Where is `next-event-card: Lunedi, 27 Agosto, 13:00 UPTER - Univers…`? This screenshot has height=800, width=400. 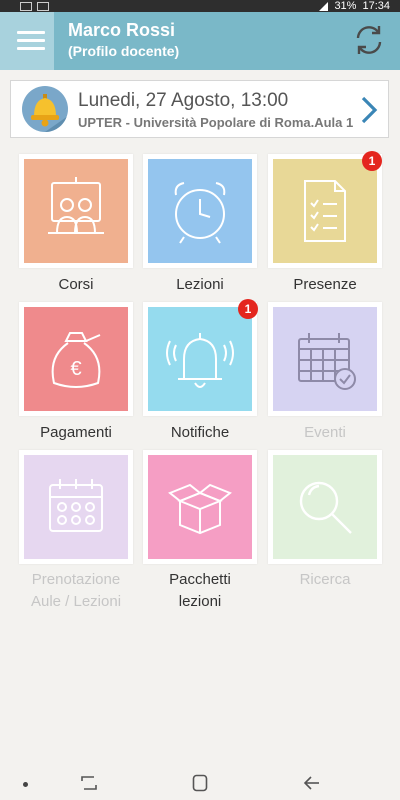
next-event-card: Lunedi, 27 Agosto, 13:00 UPTER - Univers… is located at coordinates (199, 109).